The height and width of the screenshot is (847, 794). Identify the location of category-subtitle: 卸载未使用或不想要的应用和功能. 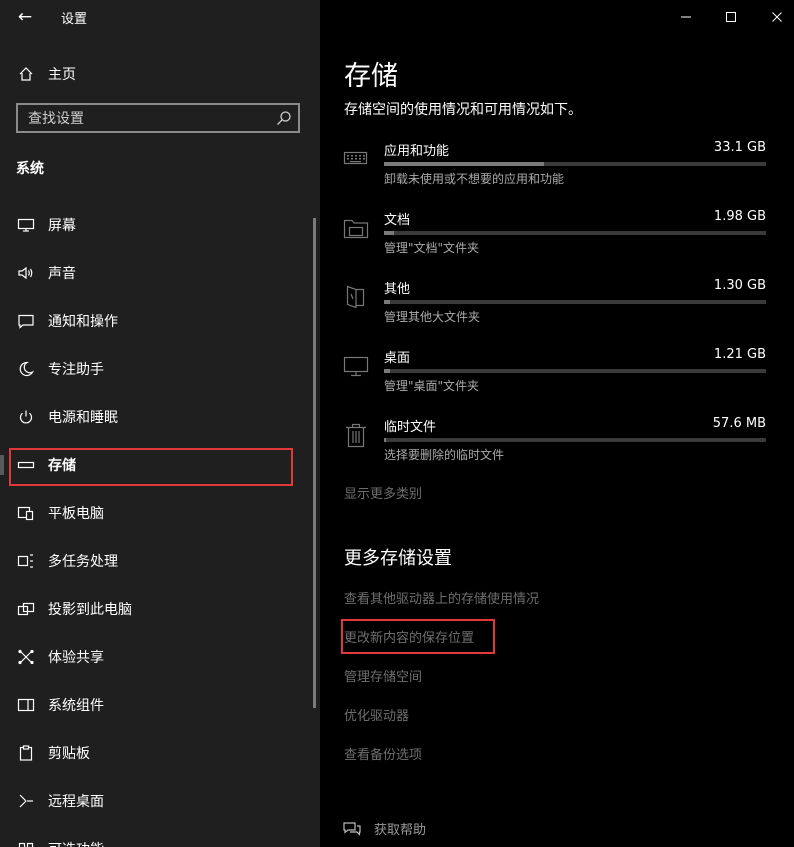
(474, 179).